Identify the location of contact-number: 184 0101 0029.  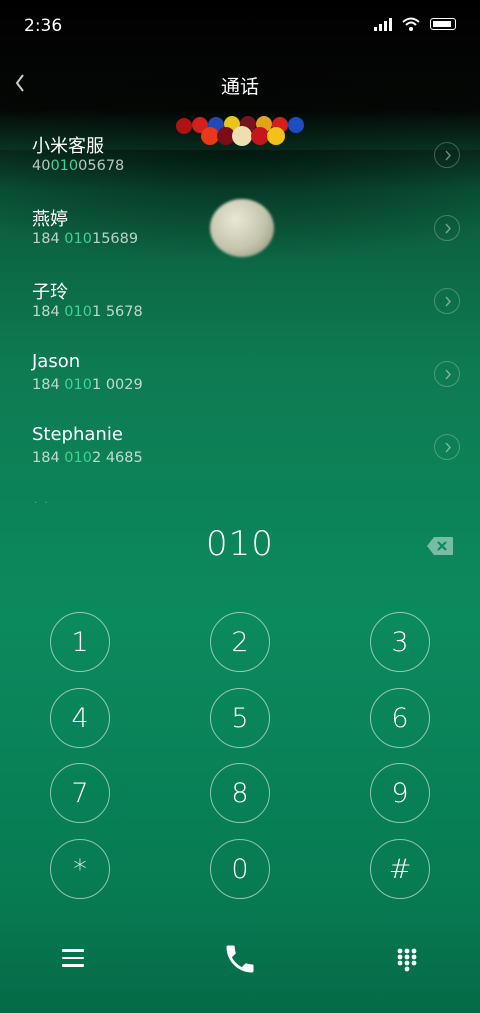
(87, 385).